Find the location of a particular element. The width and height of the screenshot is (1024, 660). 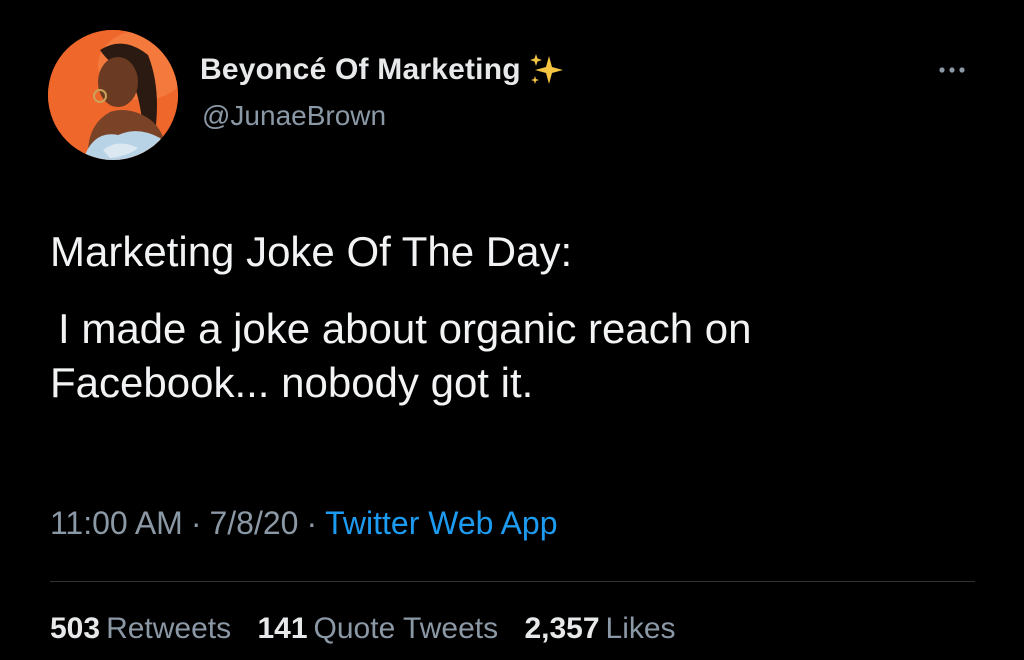

retweets-count: 503 is located at coordinates (75, 628).